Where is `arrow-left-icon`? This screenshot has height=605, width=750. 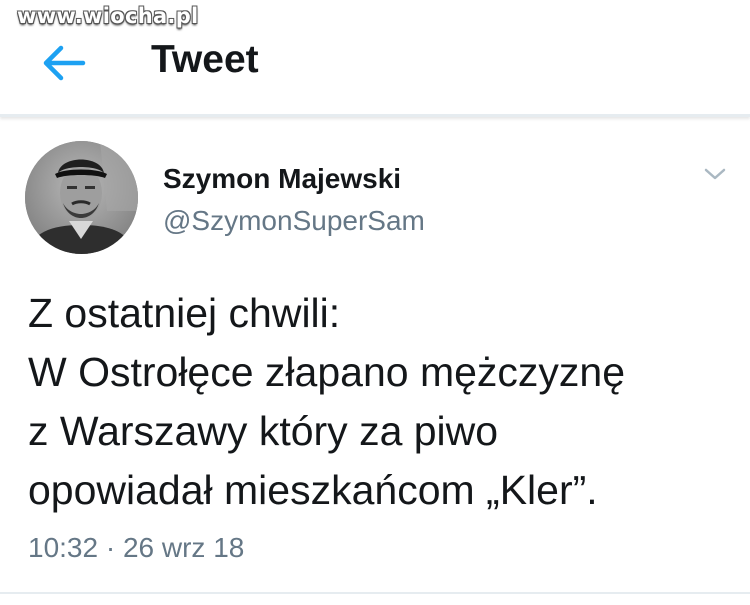
arrow-left-icon is located at coordinates (64, 63).